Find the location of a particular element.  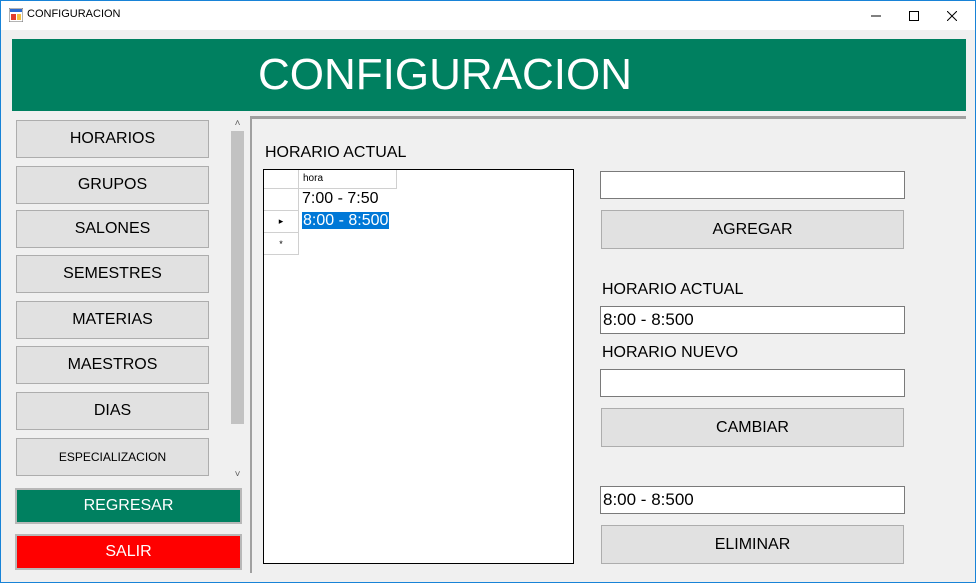

new-schedule-input is located at coordinates (752, 383).